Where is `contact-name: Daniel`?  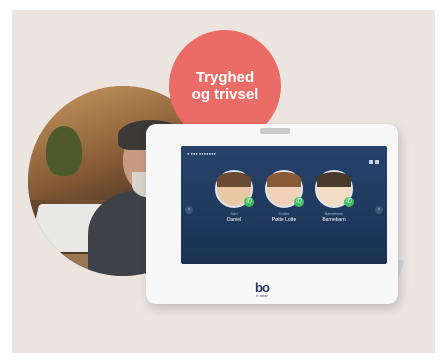 contact-name: Daniel is located at coordinates (234, 220).